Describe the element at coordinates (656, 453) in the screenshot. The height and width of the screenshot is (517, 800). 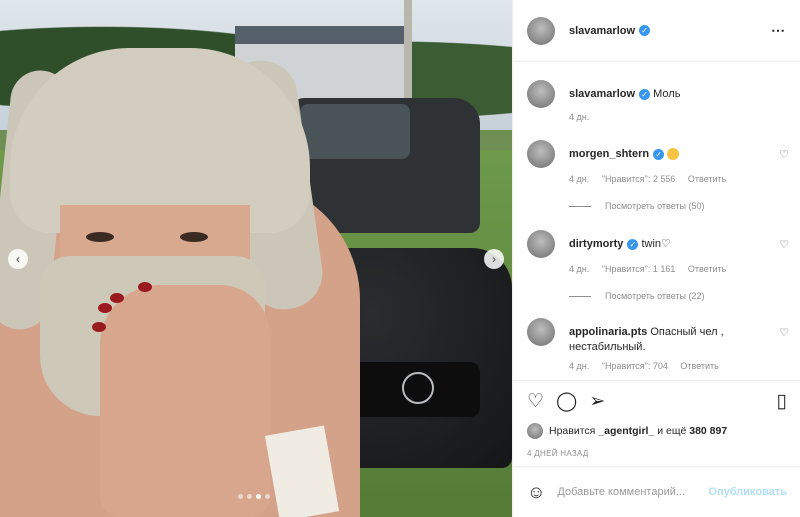
I see `post-date: 4 ДНЕЙ НАЗАД` at that location.